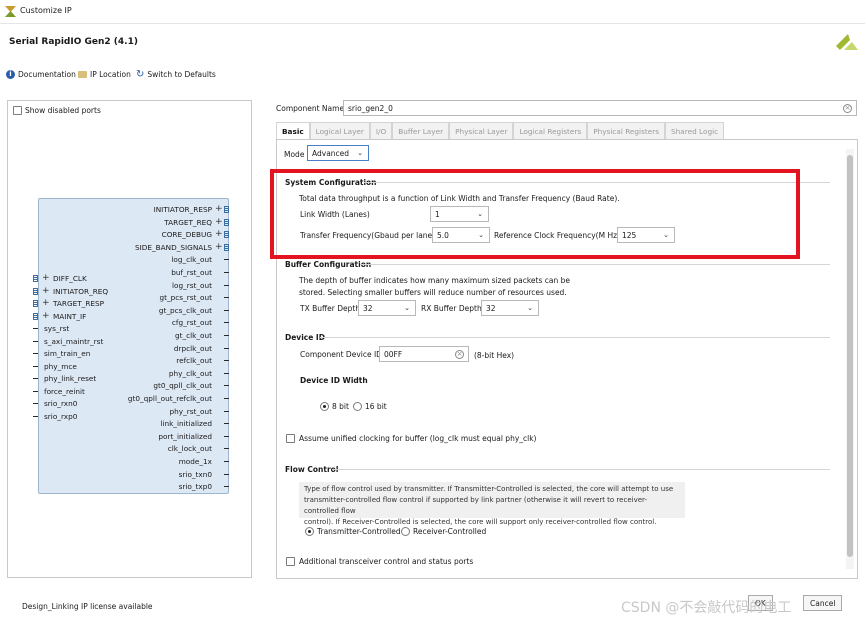  Describe the element at coordinates (186, 235) in the screenshot. I see `port-label: CORE_DEBUG` at that location.